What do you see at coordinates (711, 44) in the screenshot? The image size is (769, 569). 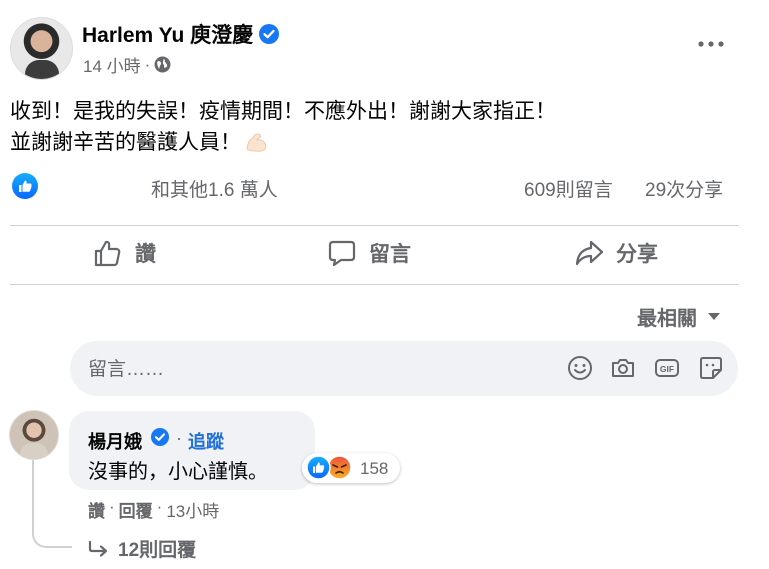 I see `more-options-icon` at bounding box center [711, 44].